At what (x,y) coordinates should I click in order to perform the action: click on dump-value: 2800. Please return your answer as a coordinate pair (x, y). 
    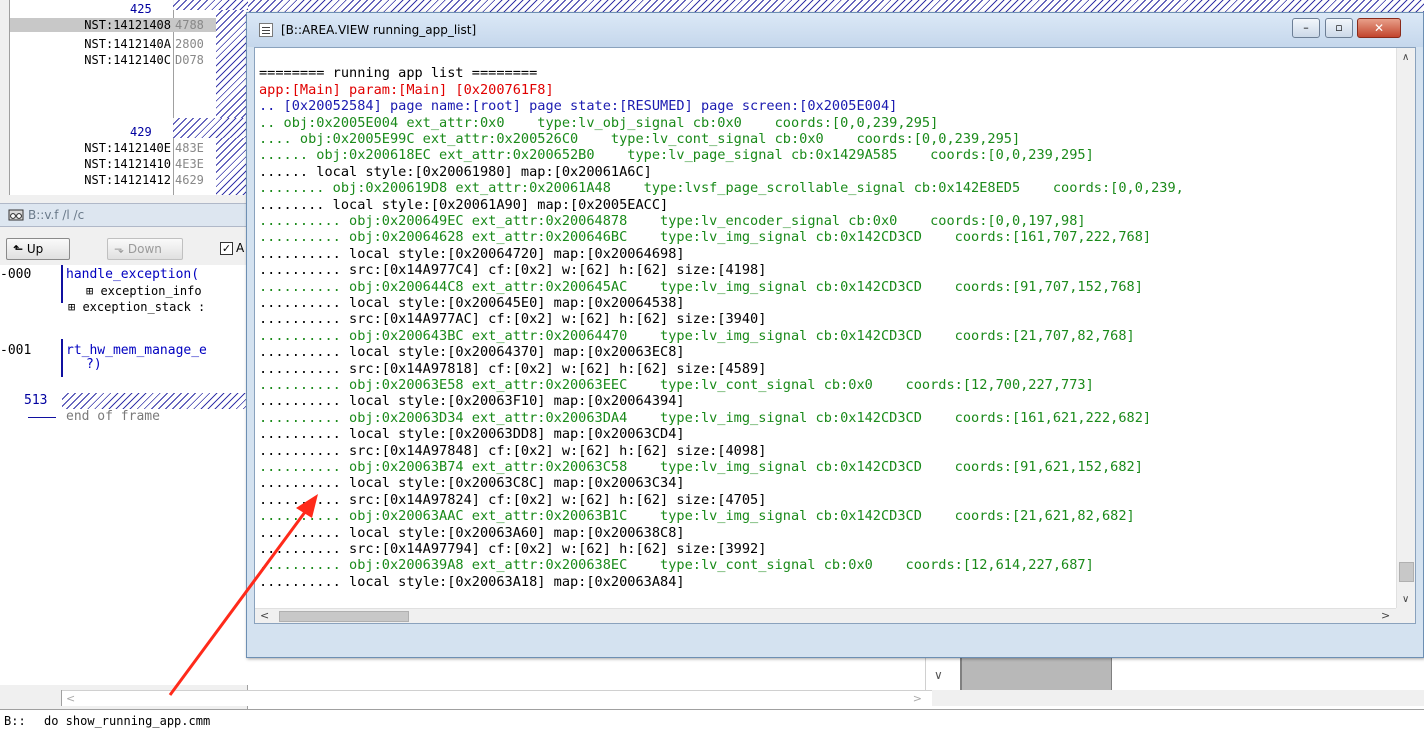
    Looking at the image, I should click on (189, 44).